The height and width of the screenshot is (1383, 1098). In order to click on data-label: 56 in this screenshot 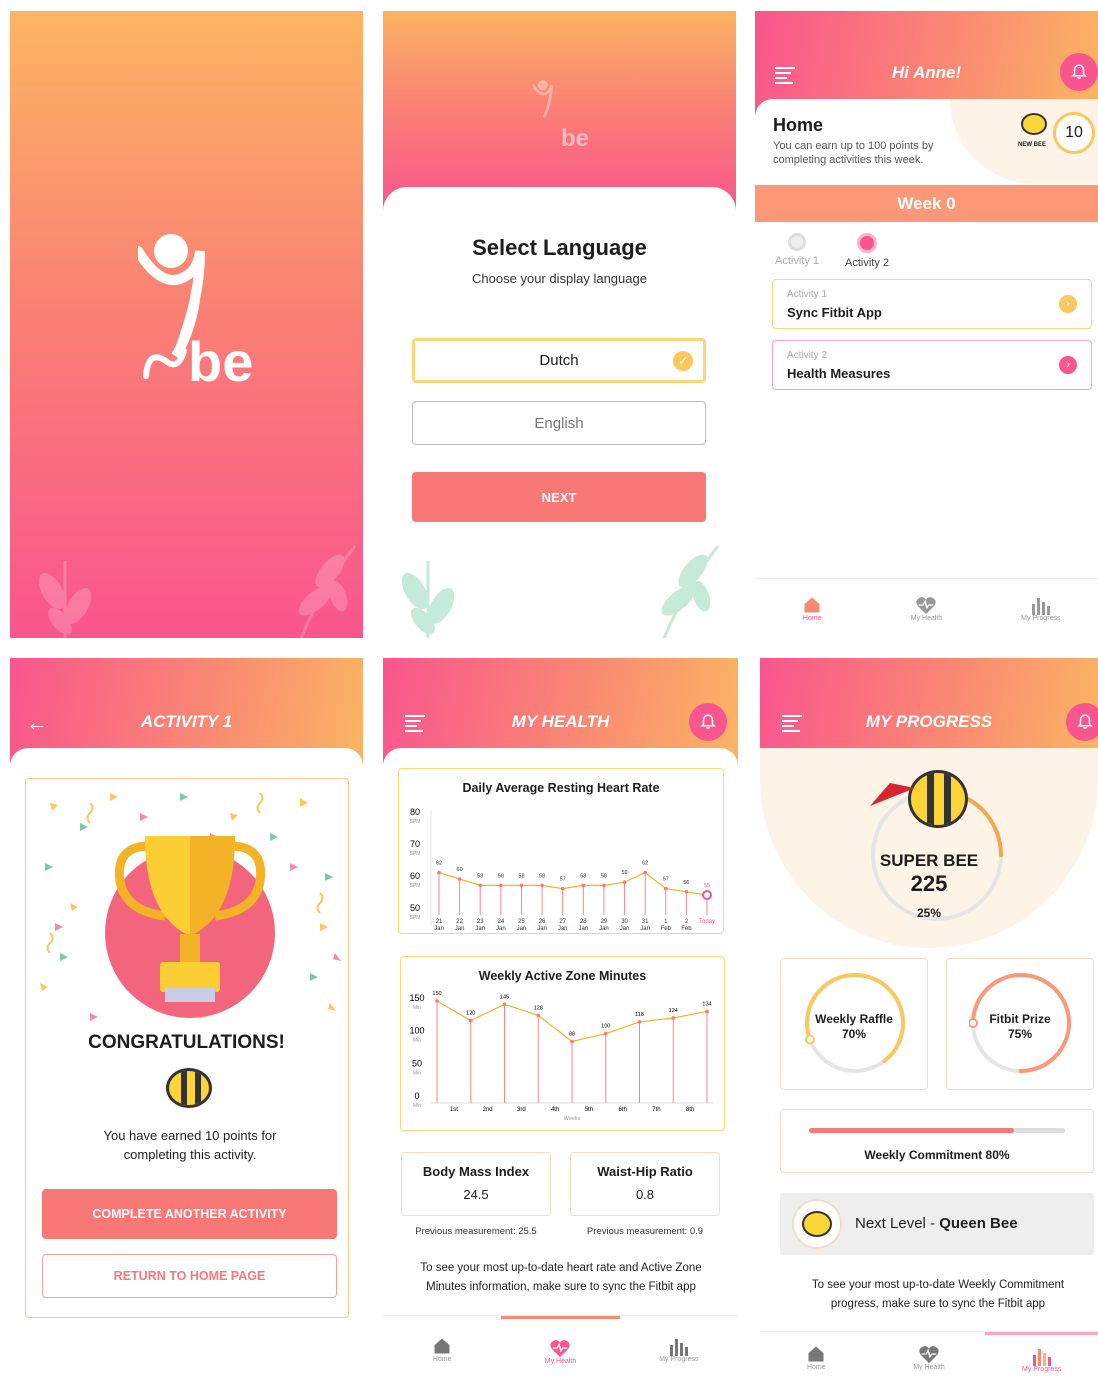, I will do `click(686, 883)`.